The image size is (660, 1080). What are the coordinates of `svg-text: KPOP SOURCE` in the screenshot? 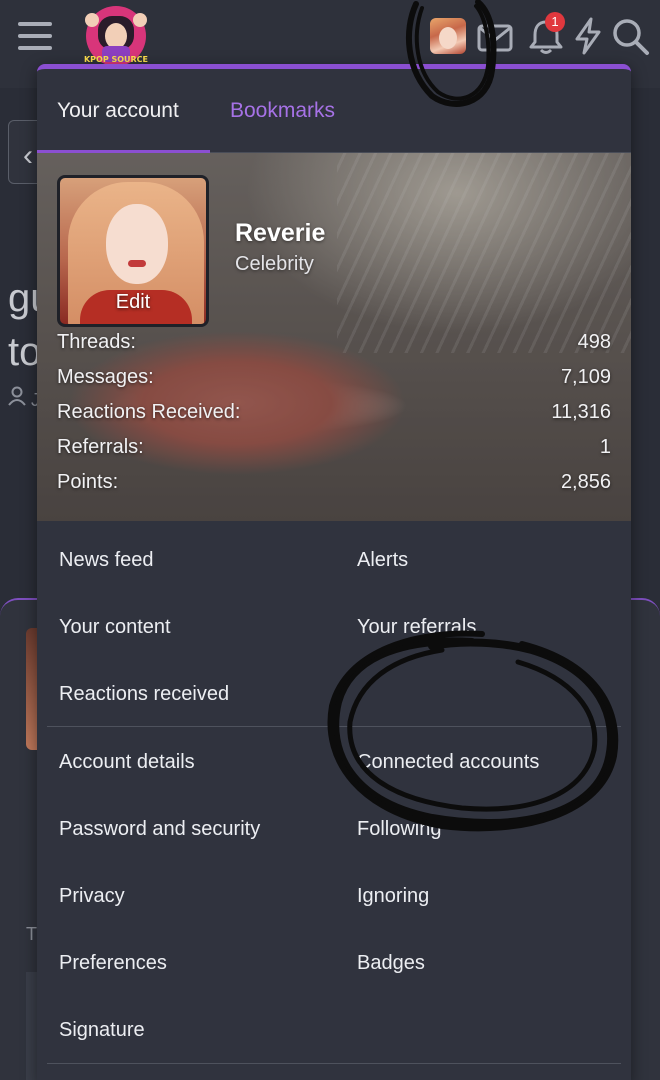 It's located at (116, 59).